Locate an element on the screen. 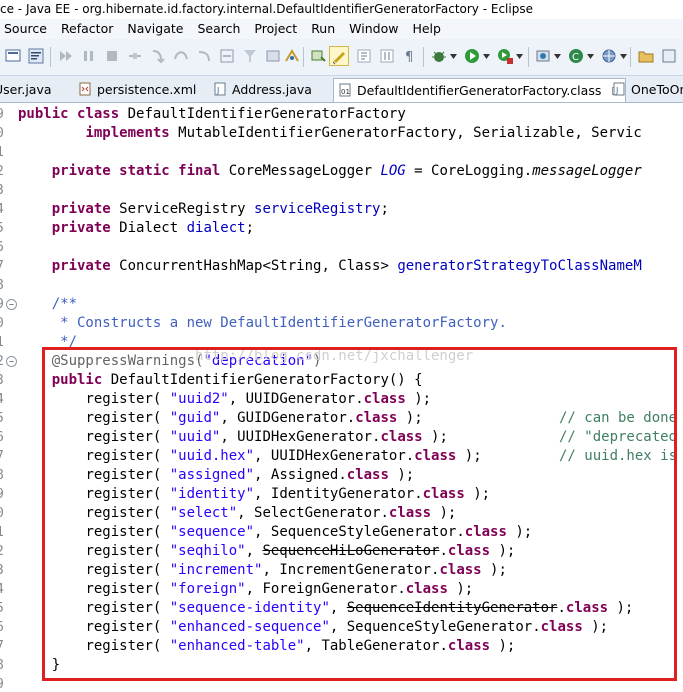 This screenshot has height=692, width=683. block-selection-icon is located at coordinates (387, 56).